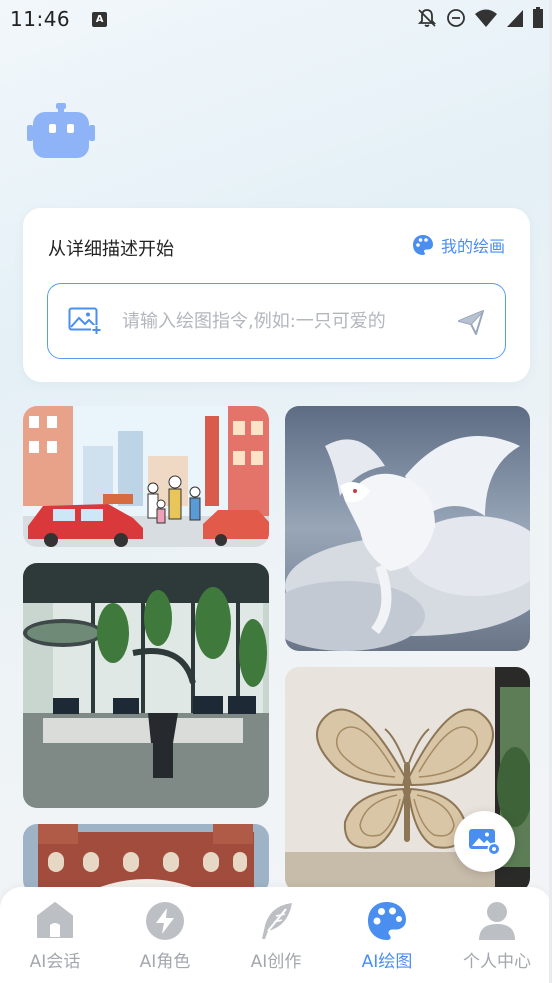 This screenshot has width=552, height=983. What do you see at coordinates (165, 962) in the screenshot?
I see `tab-label: AI角色` at bounding box center [165, 962].